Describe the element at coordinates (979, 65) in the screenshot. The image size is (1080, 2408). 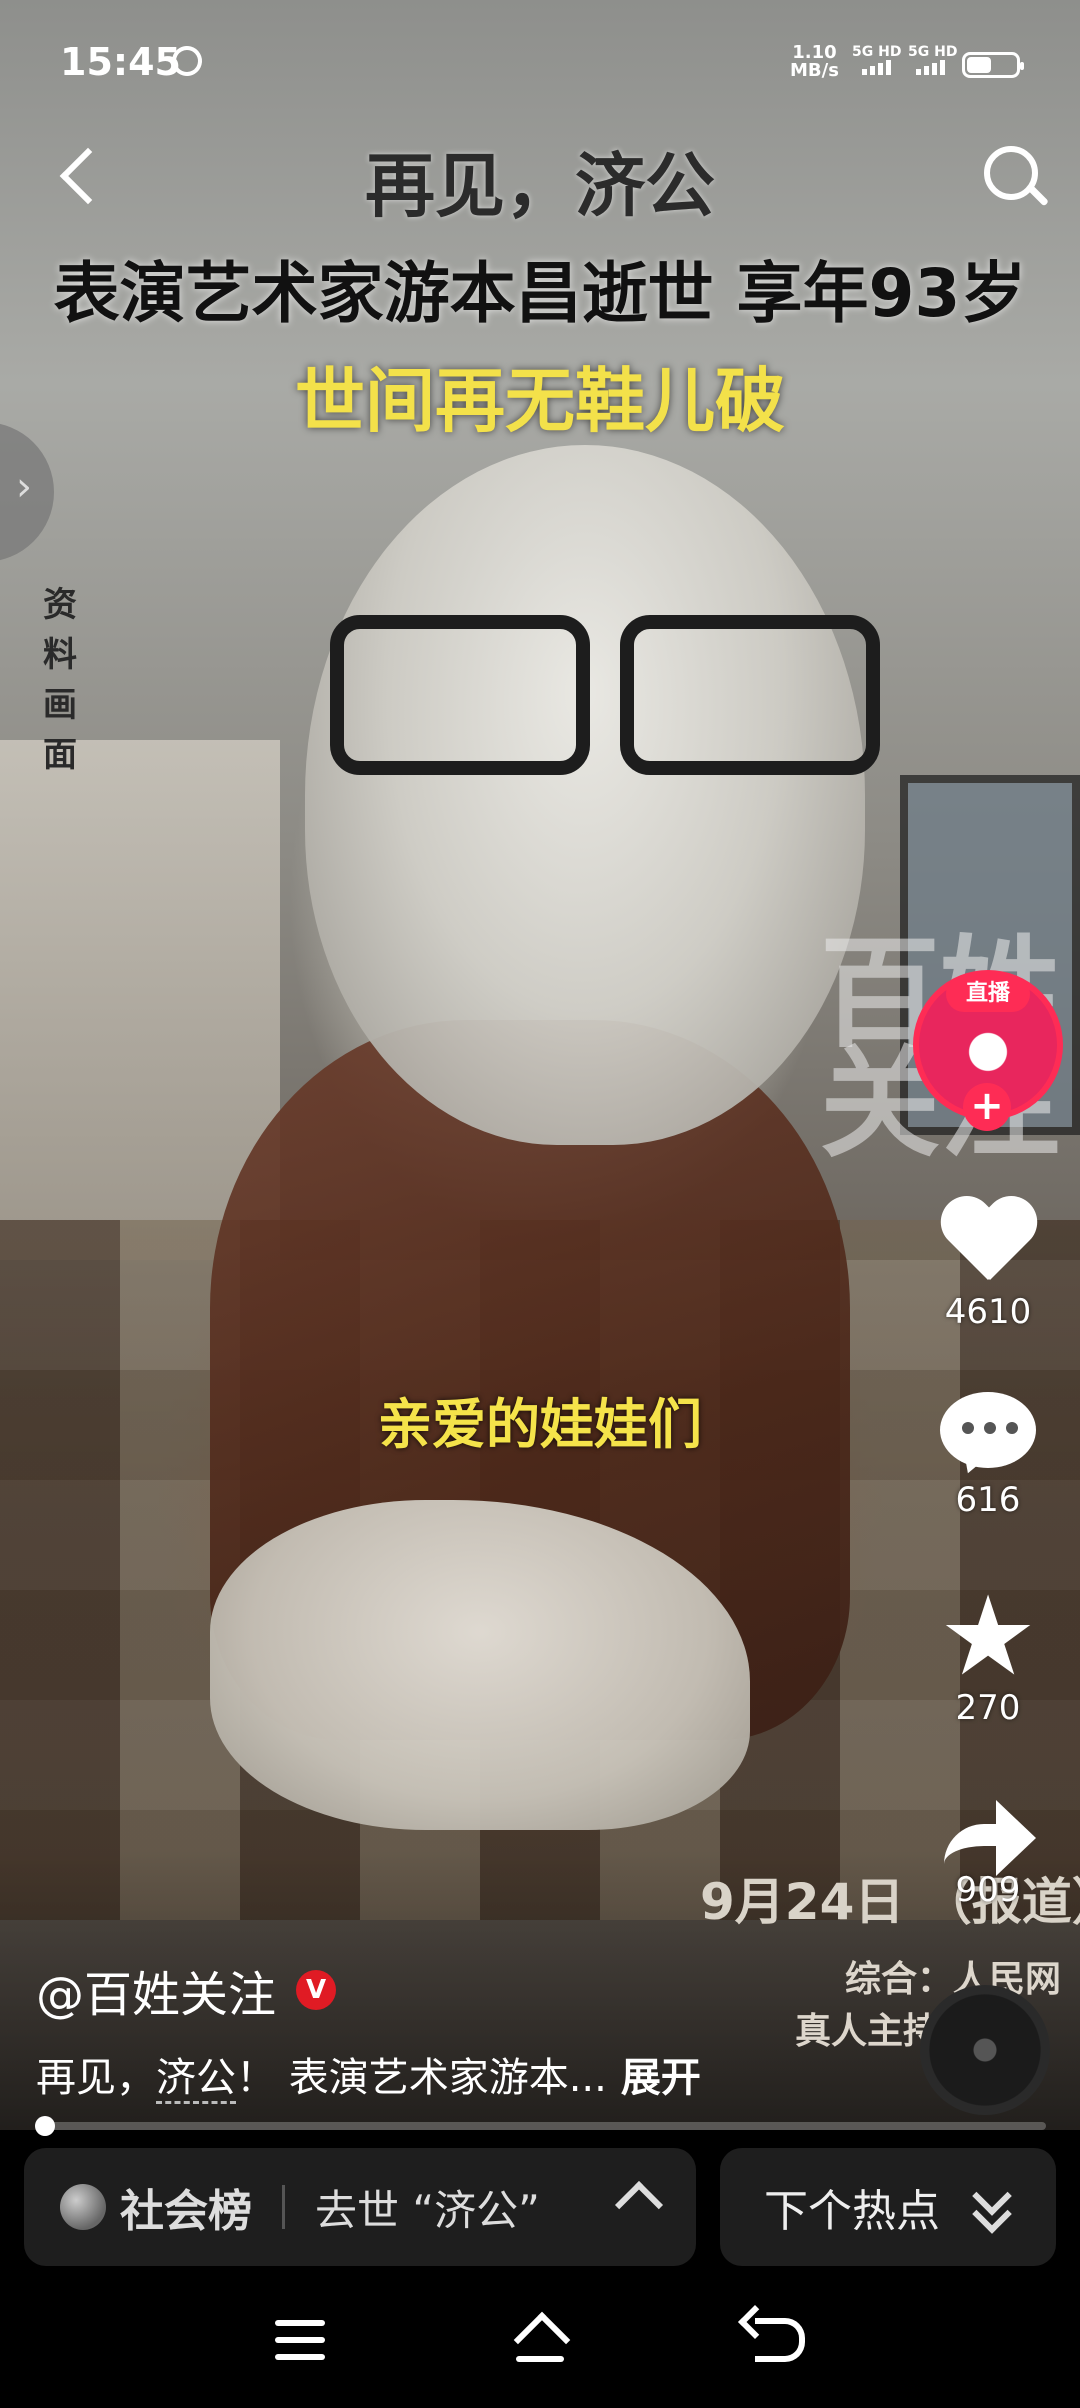
I see `battery-level` at that location.